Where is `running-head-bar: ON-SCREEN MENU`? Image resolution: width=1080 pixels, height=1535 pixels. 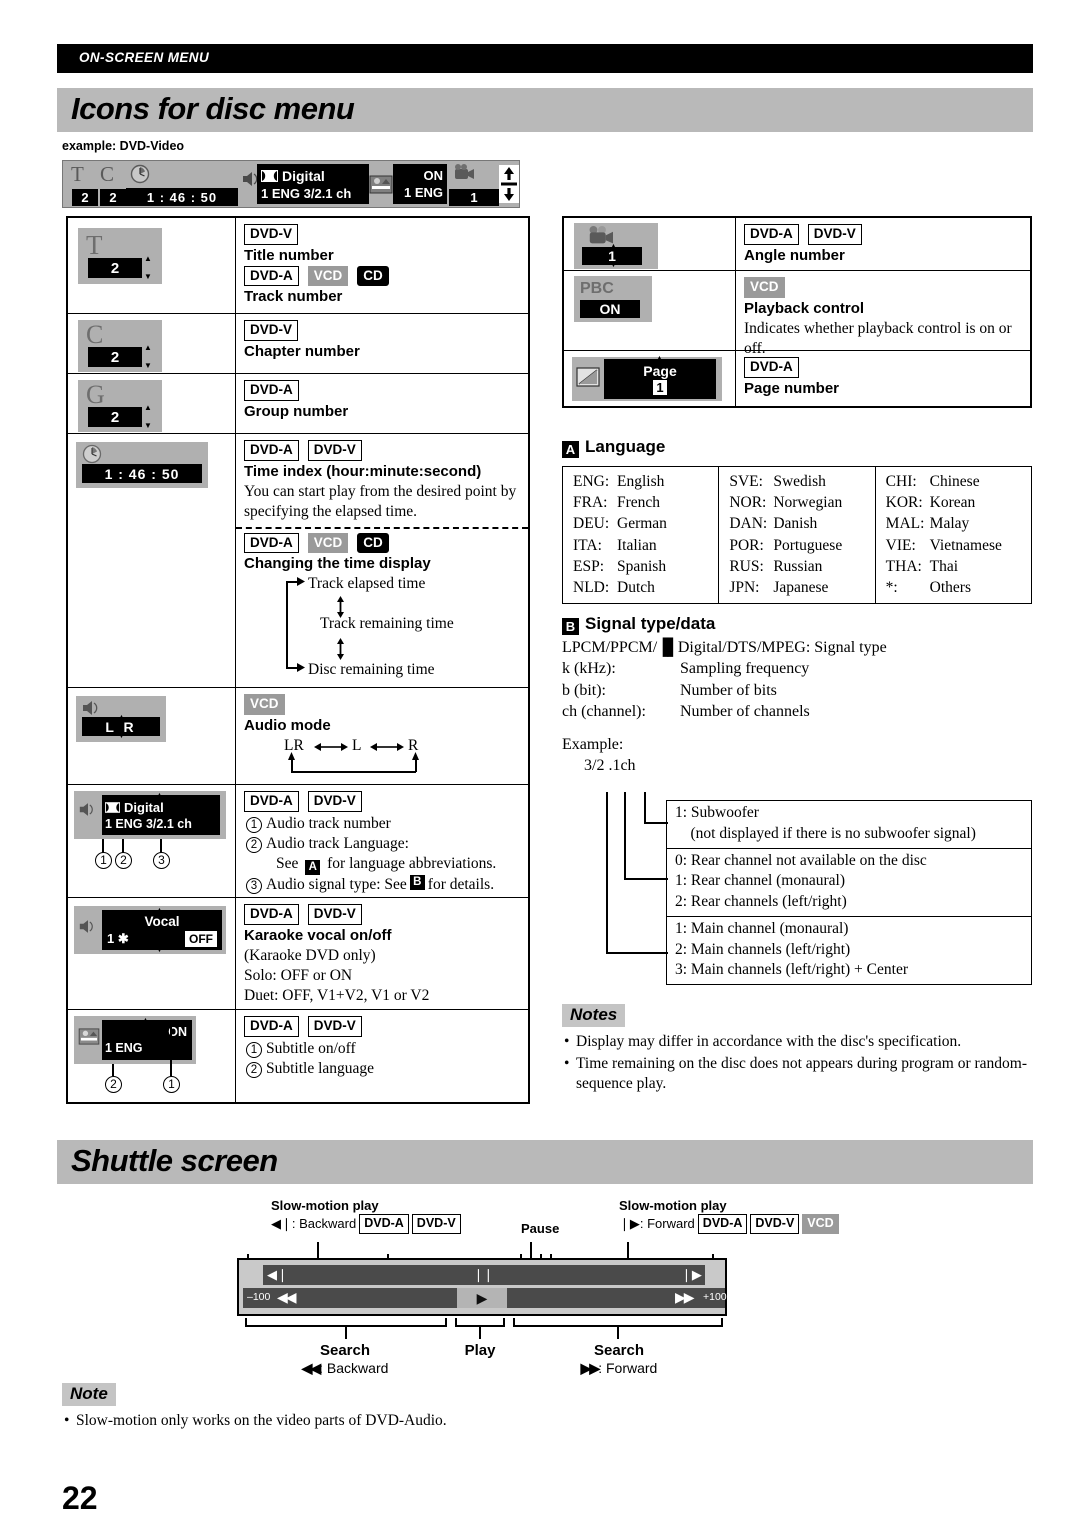
running-head-bar: ON-SCREEN MENU is located at coordinates (545, 58).